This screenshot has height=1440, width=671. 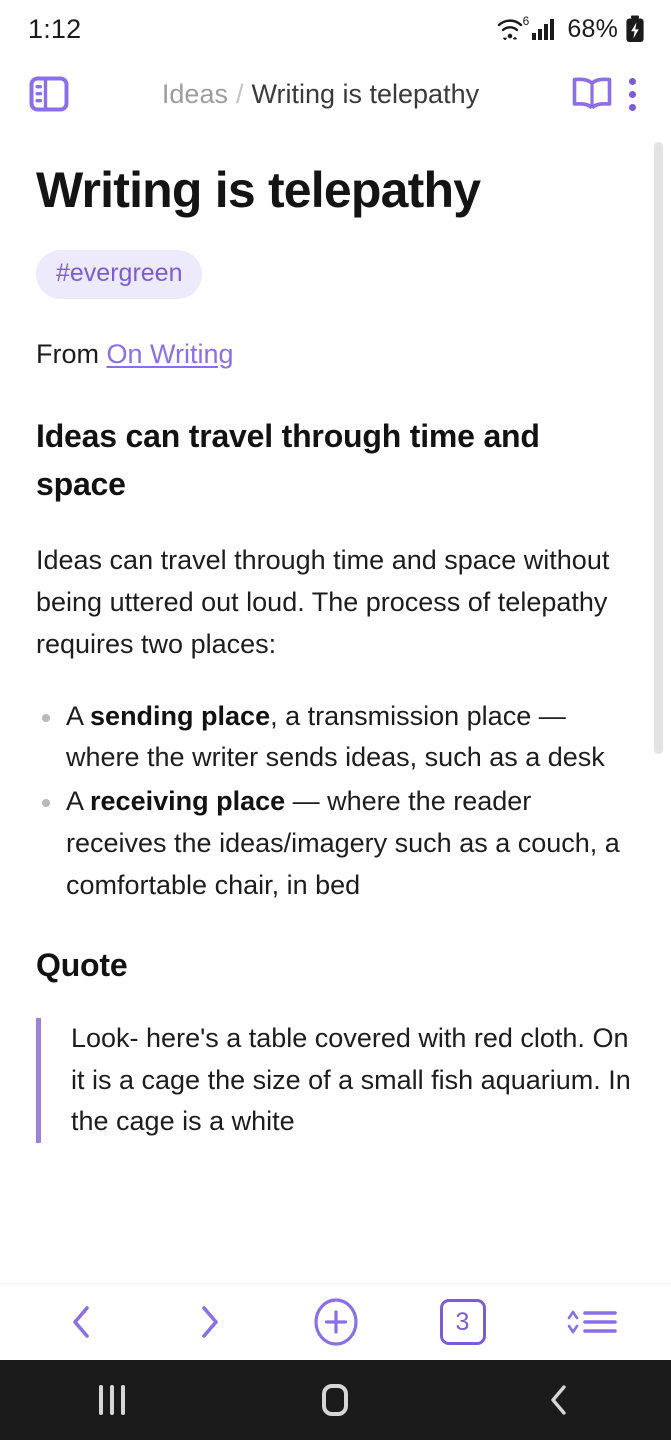 I want to click on section-heading-ideas-travel: Ideas can travel through time and space, so click(x=288, y=460).